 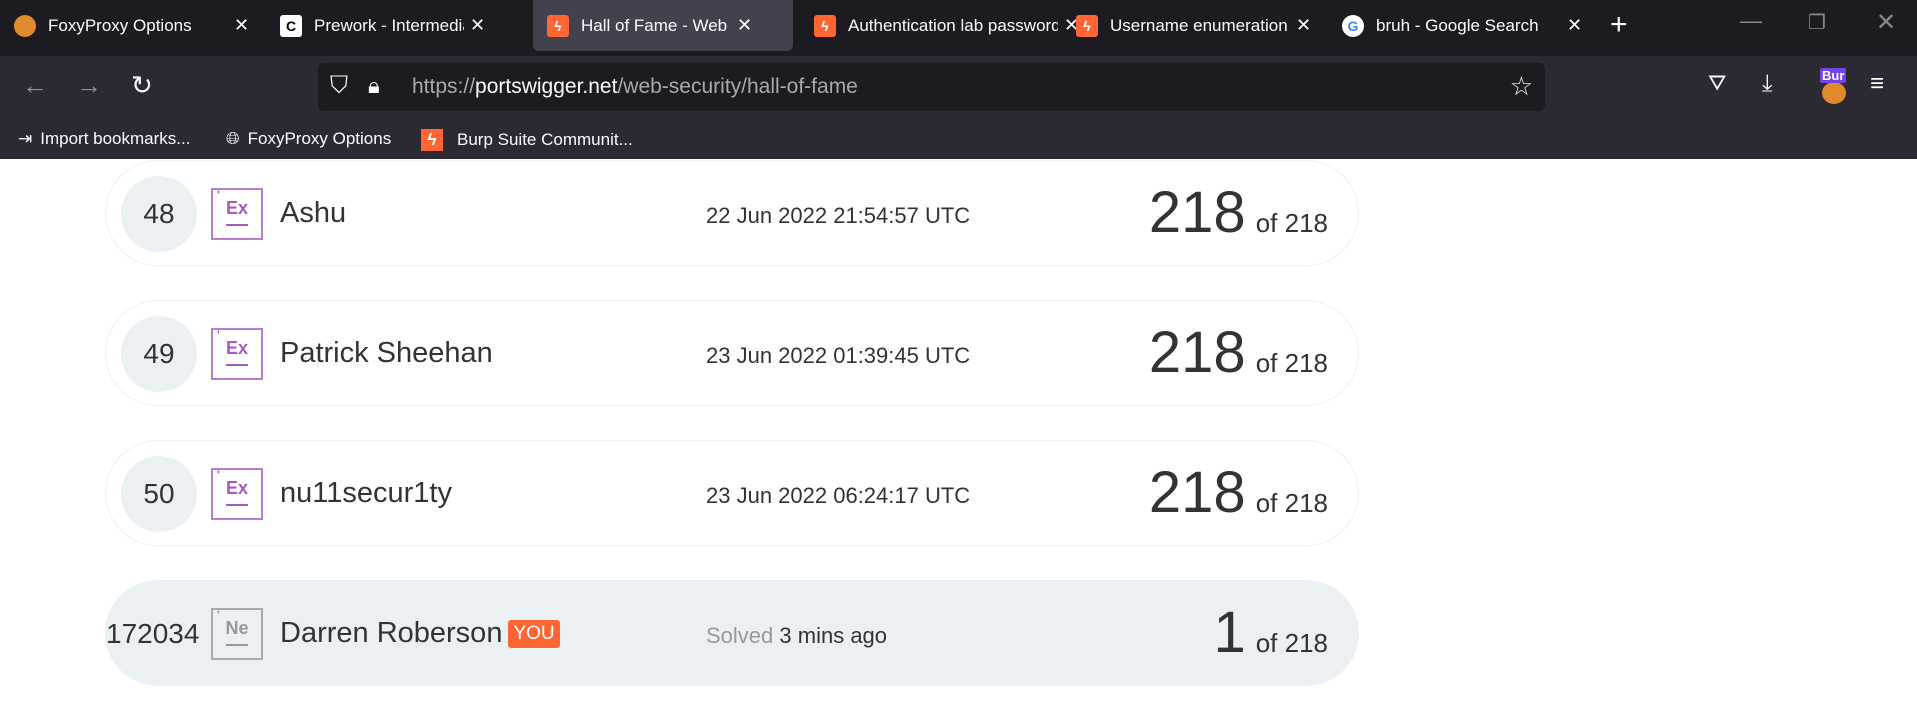 What do you see at coordinates (389, 25) in the screenshot?
I see `tab-title: Prework - Intermediate` at bounding box center [389, 25].